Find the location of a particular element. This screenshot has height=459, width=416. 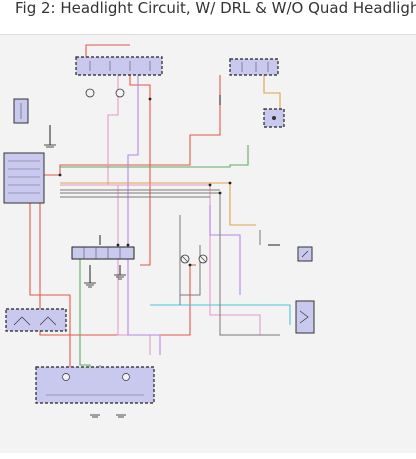

headlamp-right is located at coordinates (203, 259).